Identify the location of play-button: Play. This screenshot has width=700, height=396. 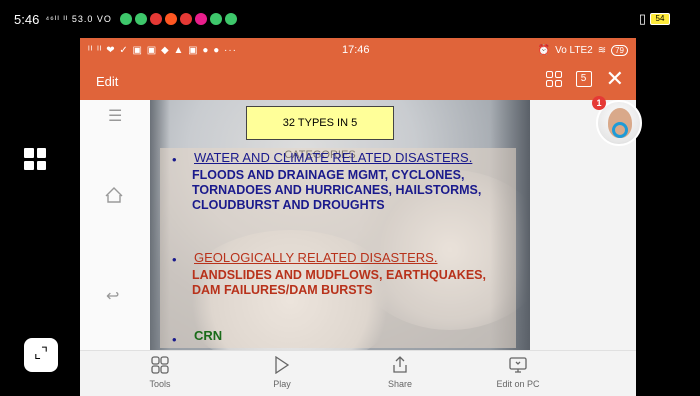
(282, 372).